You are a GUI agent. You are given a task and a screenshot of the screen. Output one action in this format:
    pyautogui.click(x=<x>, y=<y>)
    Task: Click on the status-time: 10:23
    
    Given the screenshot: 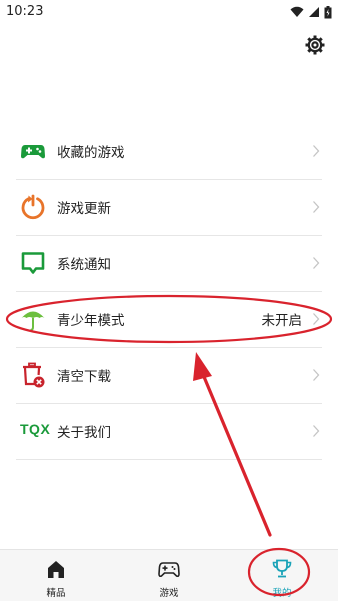 What is the action you would take?
    pyautogui.click(x=25, y=11)
    